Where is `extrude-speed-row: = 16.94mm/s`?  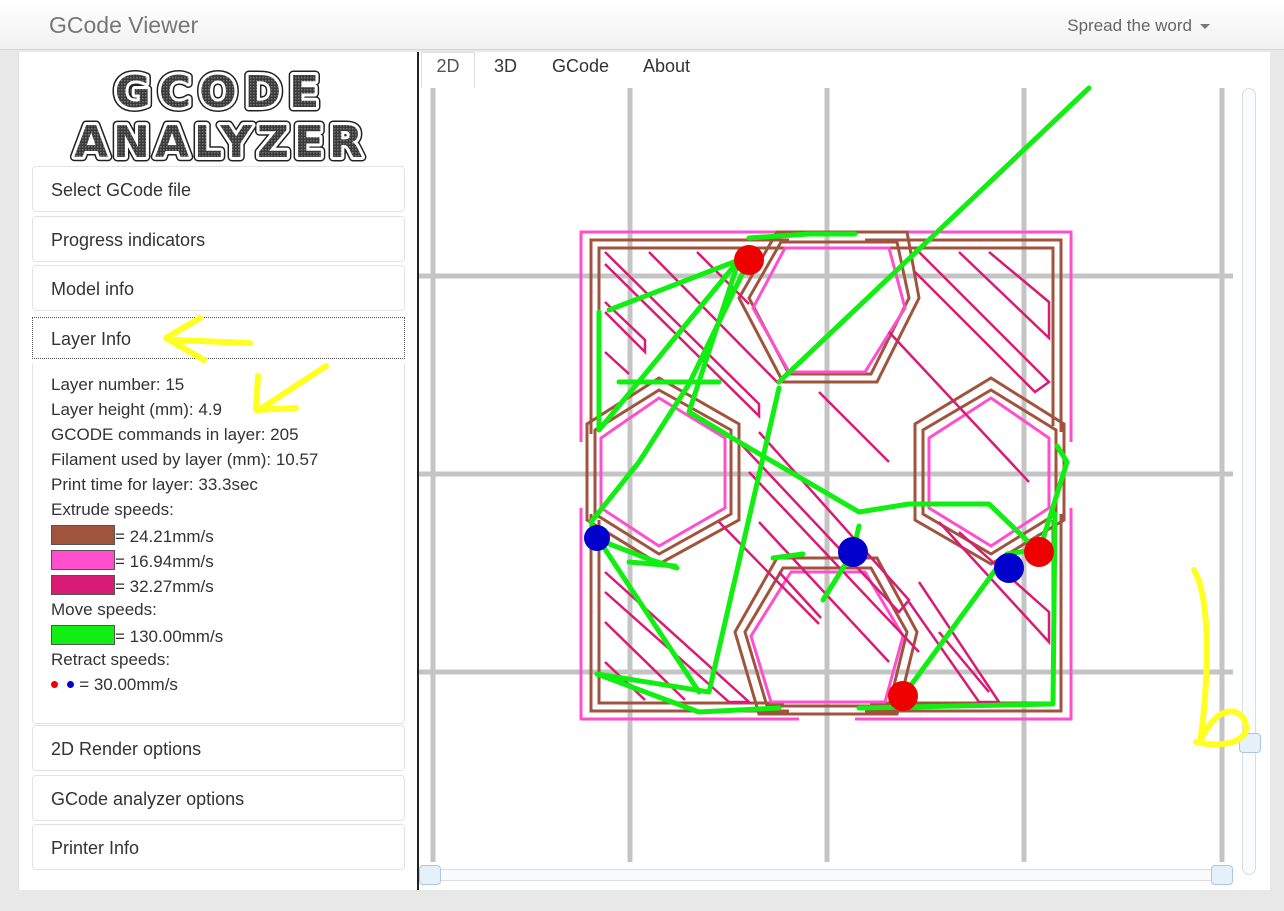 extrude-speed-row: = 16.94mm/s is located at coordinates (132, 561).